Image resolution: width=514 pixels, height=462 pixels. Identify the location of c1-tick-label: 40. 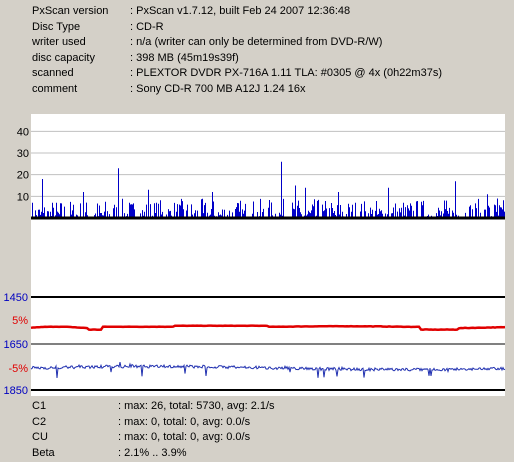
(23, 132).